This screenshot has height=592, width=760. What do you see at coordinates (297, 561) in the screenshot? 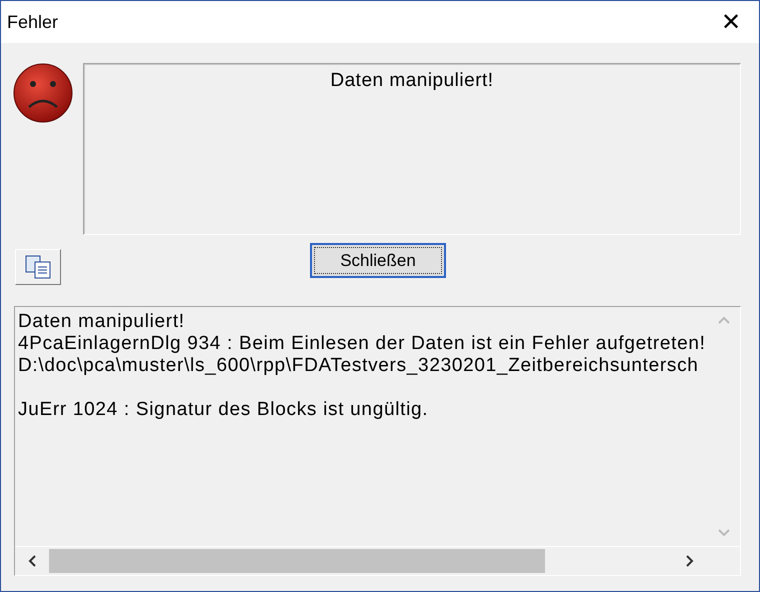
I see `scrollbar-thumb` at bounding box center [297, 561].